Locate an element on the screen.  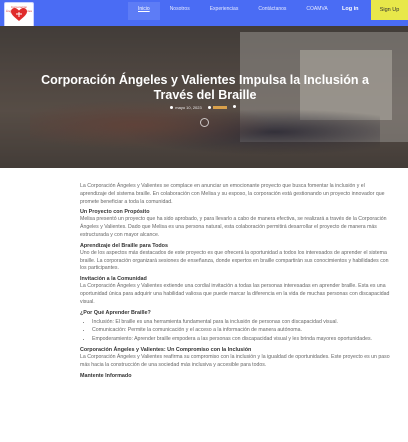
post-author is located at coordinates (217, 107).